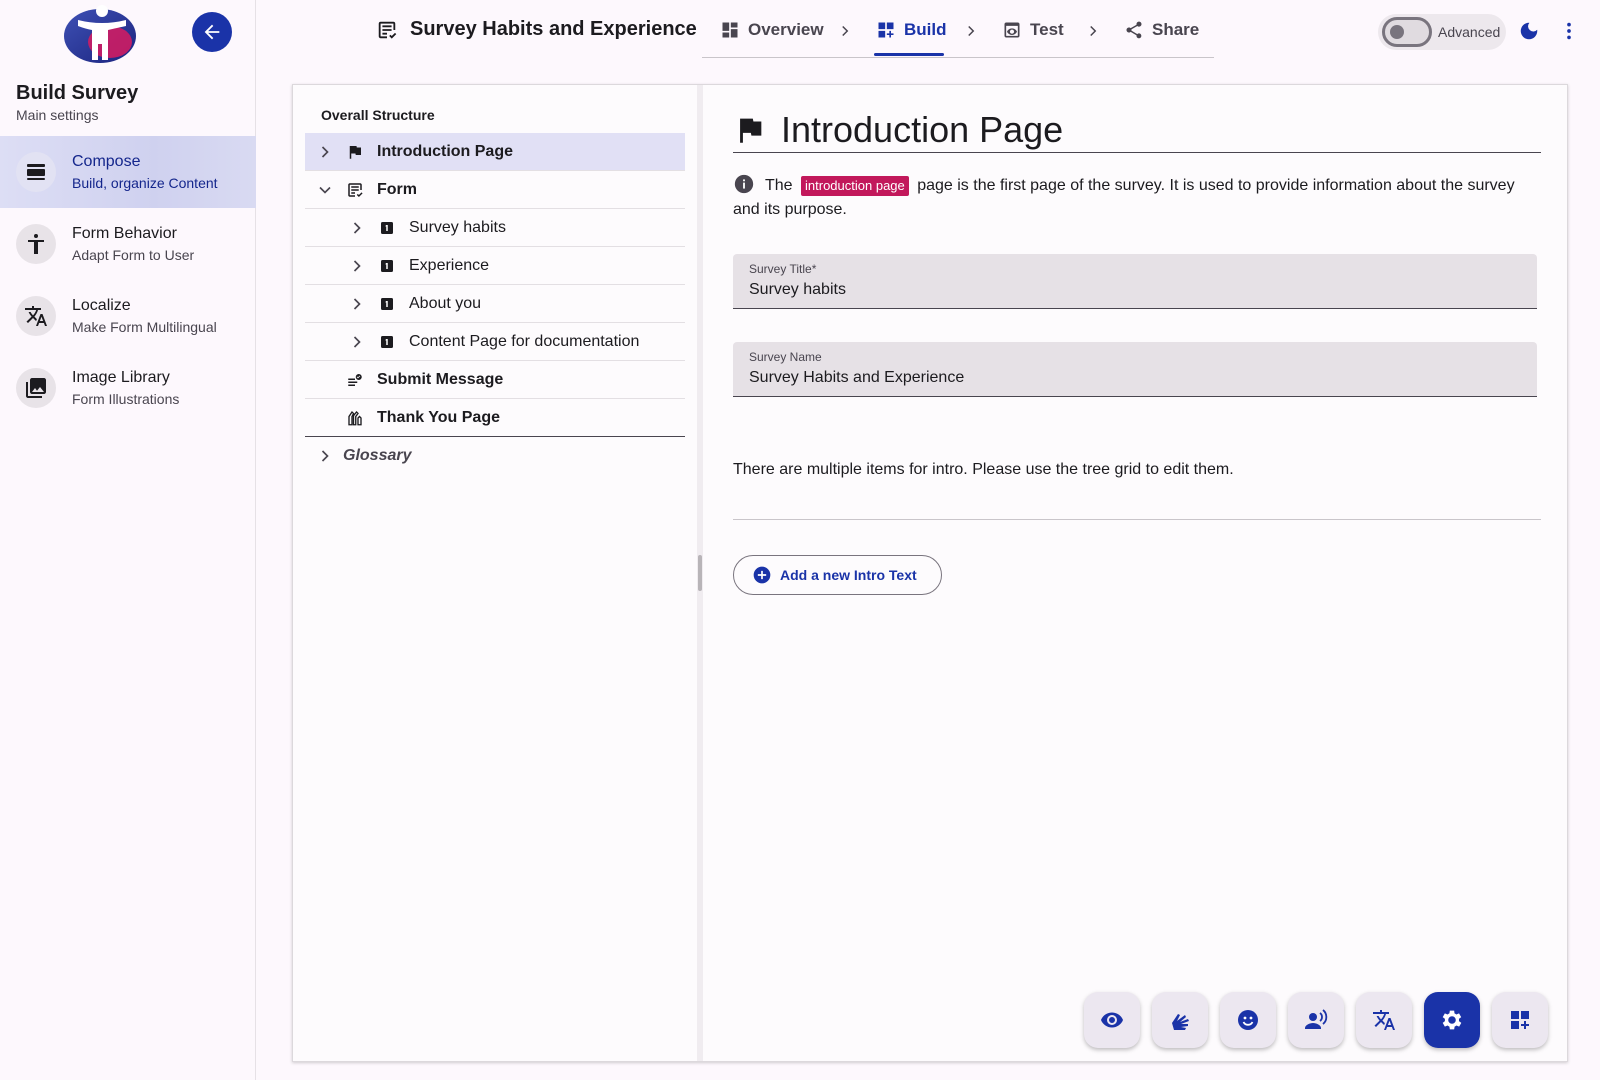 The height and width of the screenshot is (1080, 1600). What do you see at coordinates (445, 151) in the screenshot?
I see `tree-row-label: Introduction Page` at bounding box center [445, 151].